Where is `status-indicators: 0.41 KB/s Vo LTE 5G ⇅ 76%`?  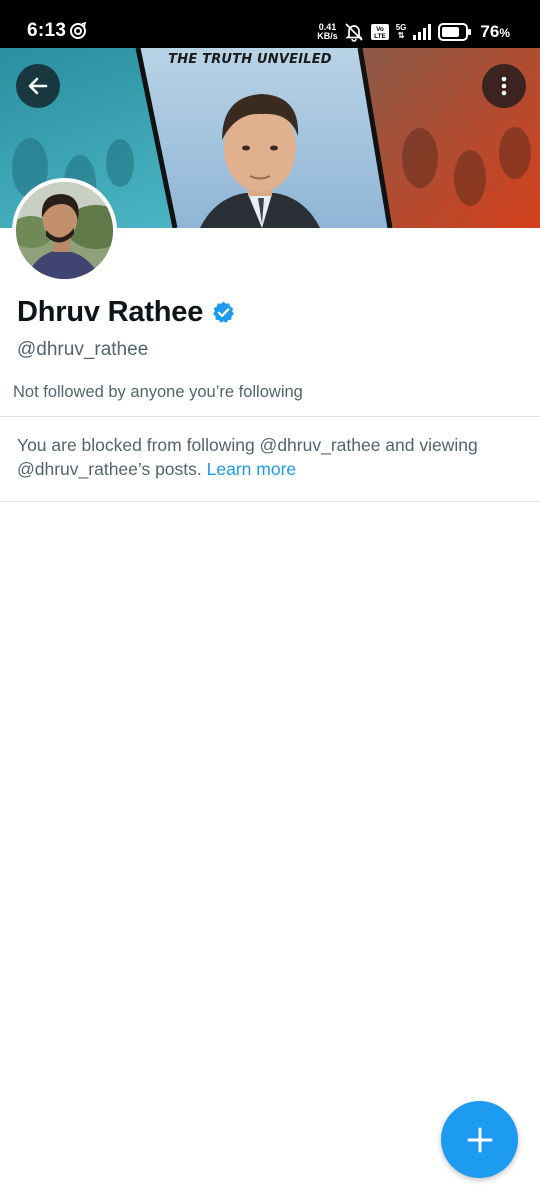 status-indicators: 0.41 KB/s Vo LTE 5G ⇅ 76% is located at coordinates (413, 32).